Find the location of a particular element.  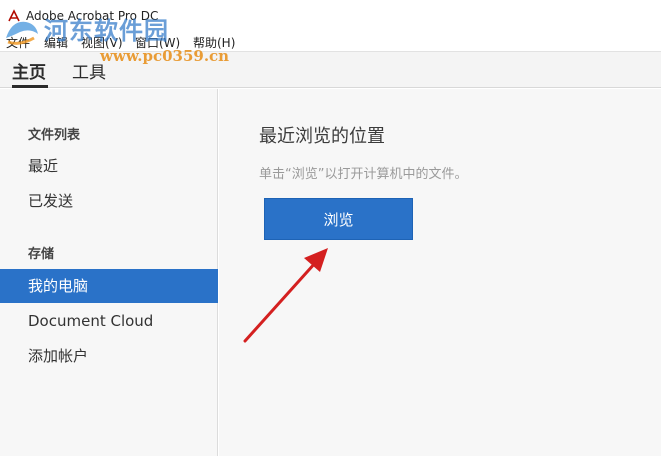

watermark-url: www.pc0359.cn is located at coordinates (165, 56).